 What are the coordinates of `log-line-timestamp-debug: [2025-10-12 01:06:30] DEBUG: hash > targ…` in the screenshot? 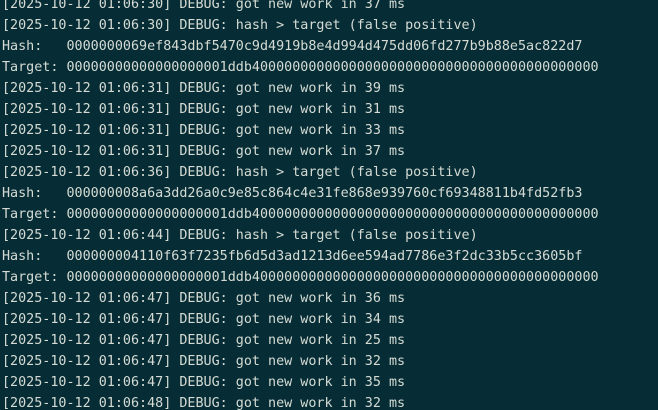 It's located at (240, 25).